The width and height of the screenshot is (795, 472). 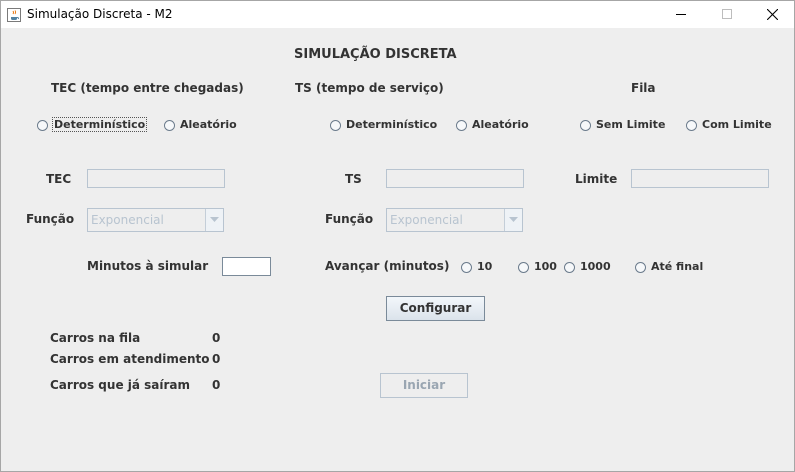 What do you see at coordinates (585, 125) in the screenshot?
I see `fila-sem-limite-radio` at bounding box center [585, 125].